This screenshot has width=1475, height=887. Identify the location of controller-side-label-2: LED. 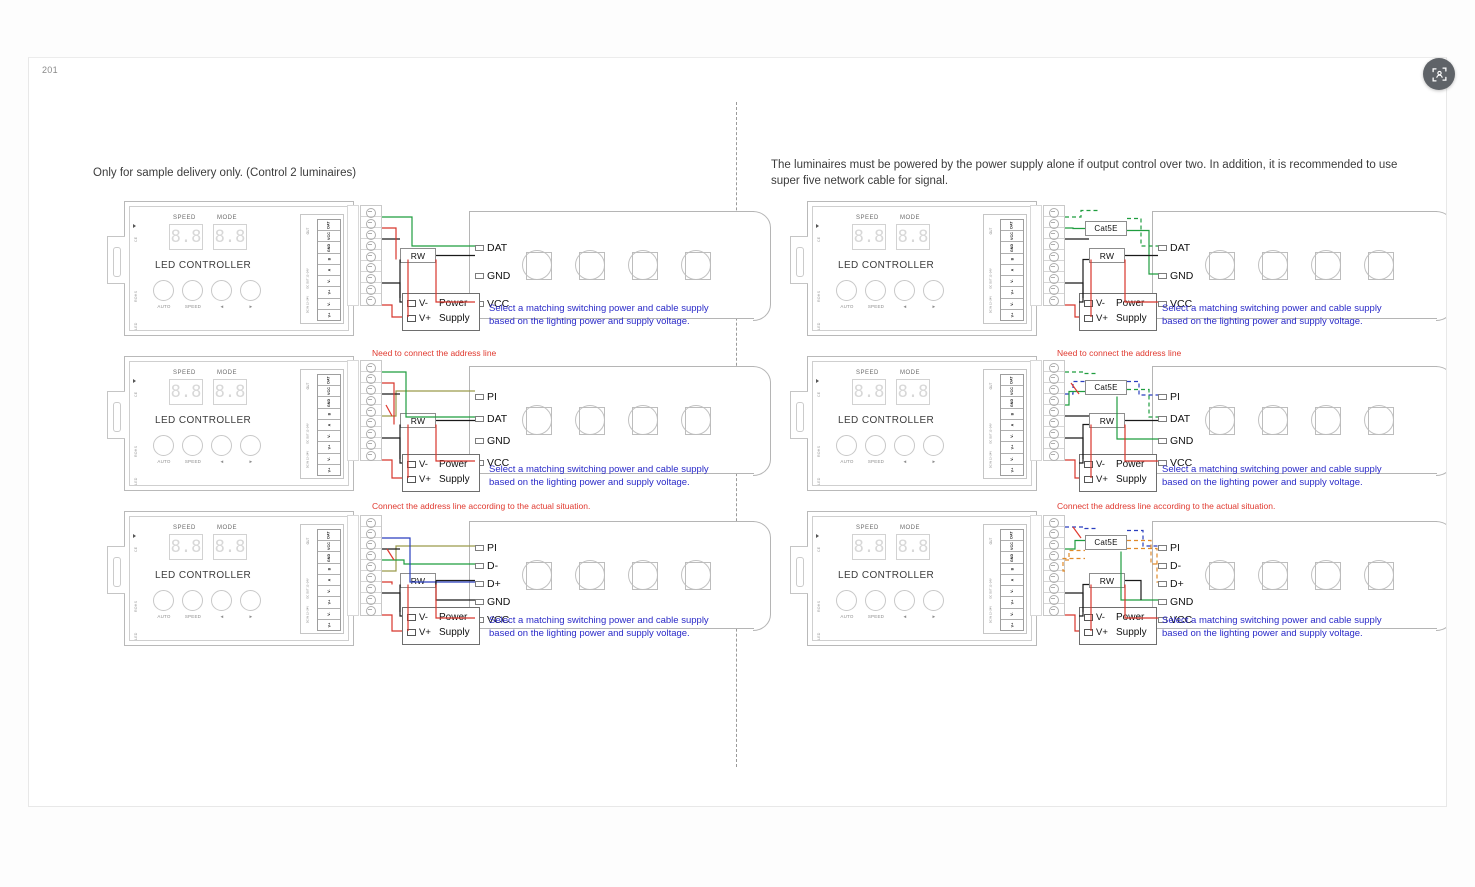
(136, 636).